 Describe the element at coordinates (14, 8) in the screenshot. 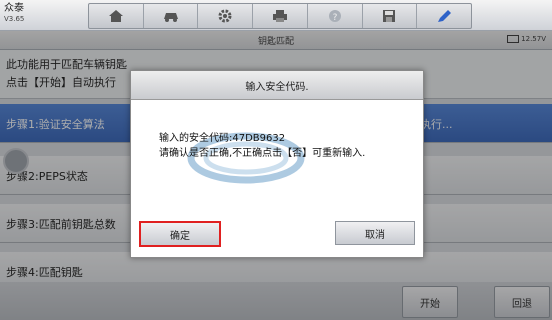

I see `brand-name: 众泰` at that location.